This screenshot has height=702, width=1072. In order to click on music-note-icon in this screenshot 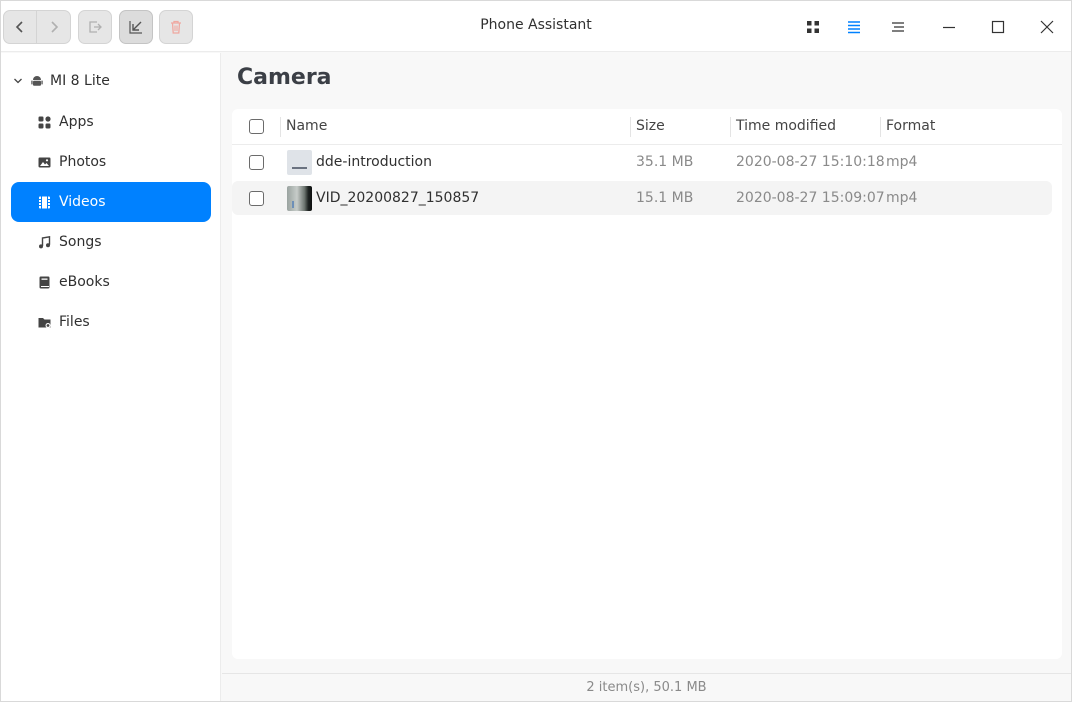, I will do `click(45, 241)`.